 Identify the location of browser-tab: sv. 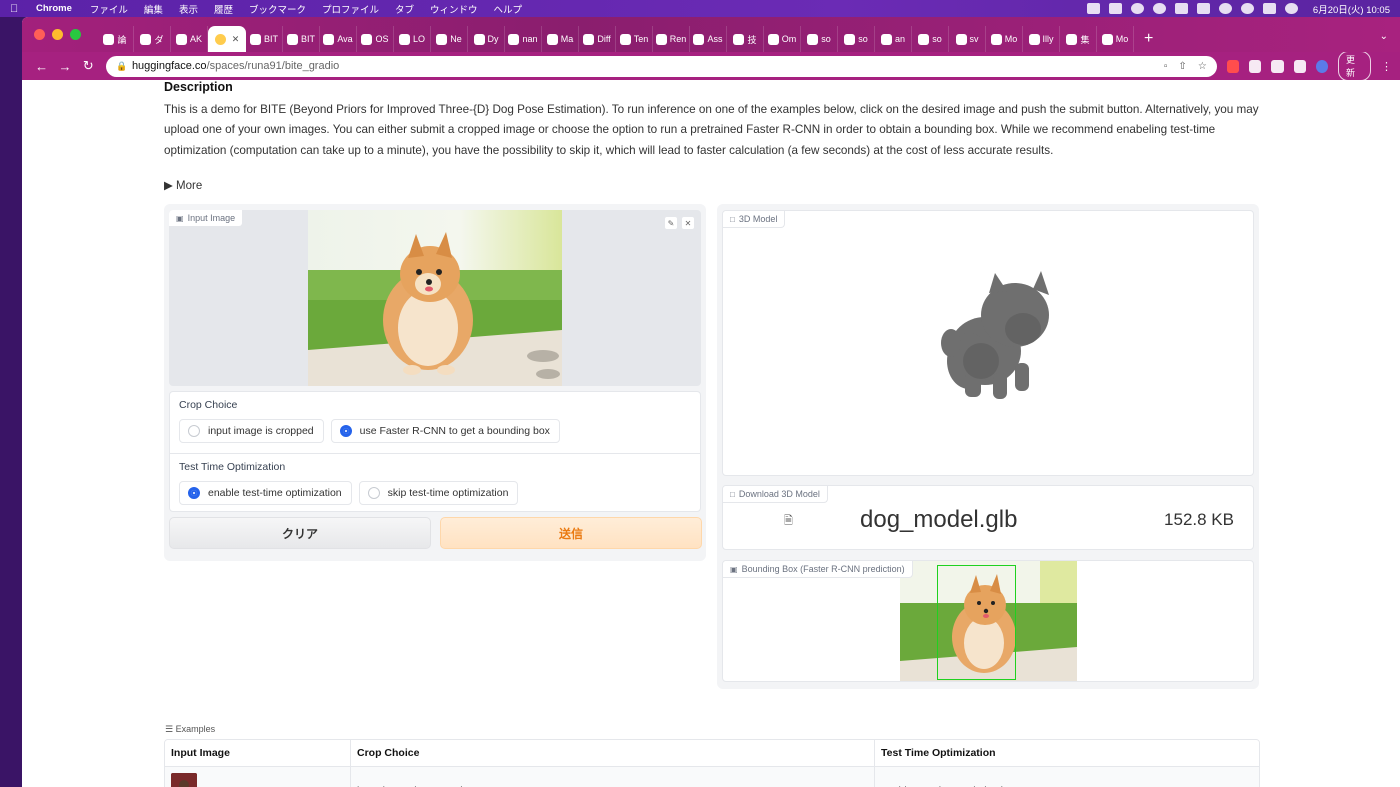
(967, 39).